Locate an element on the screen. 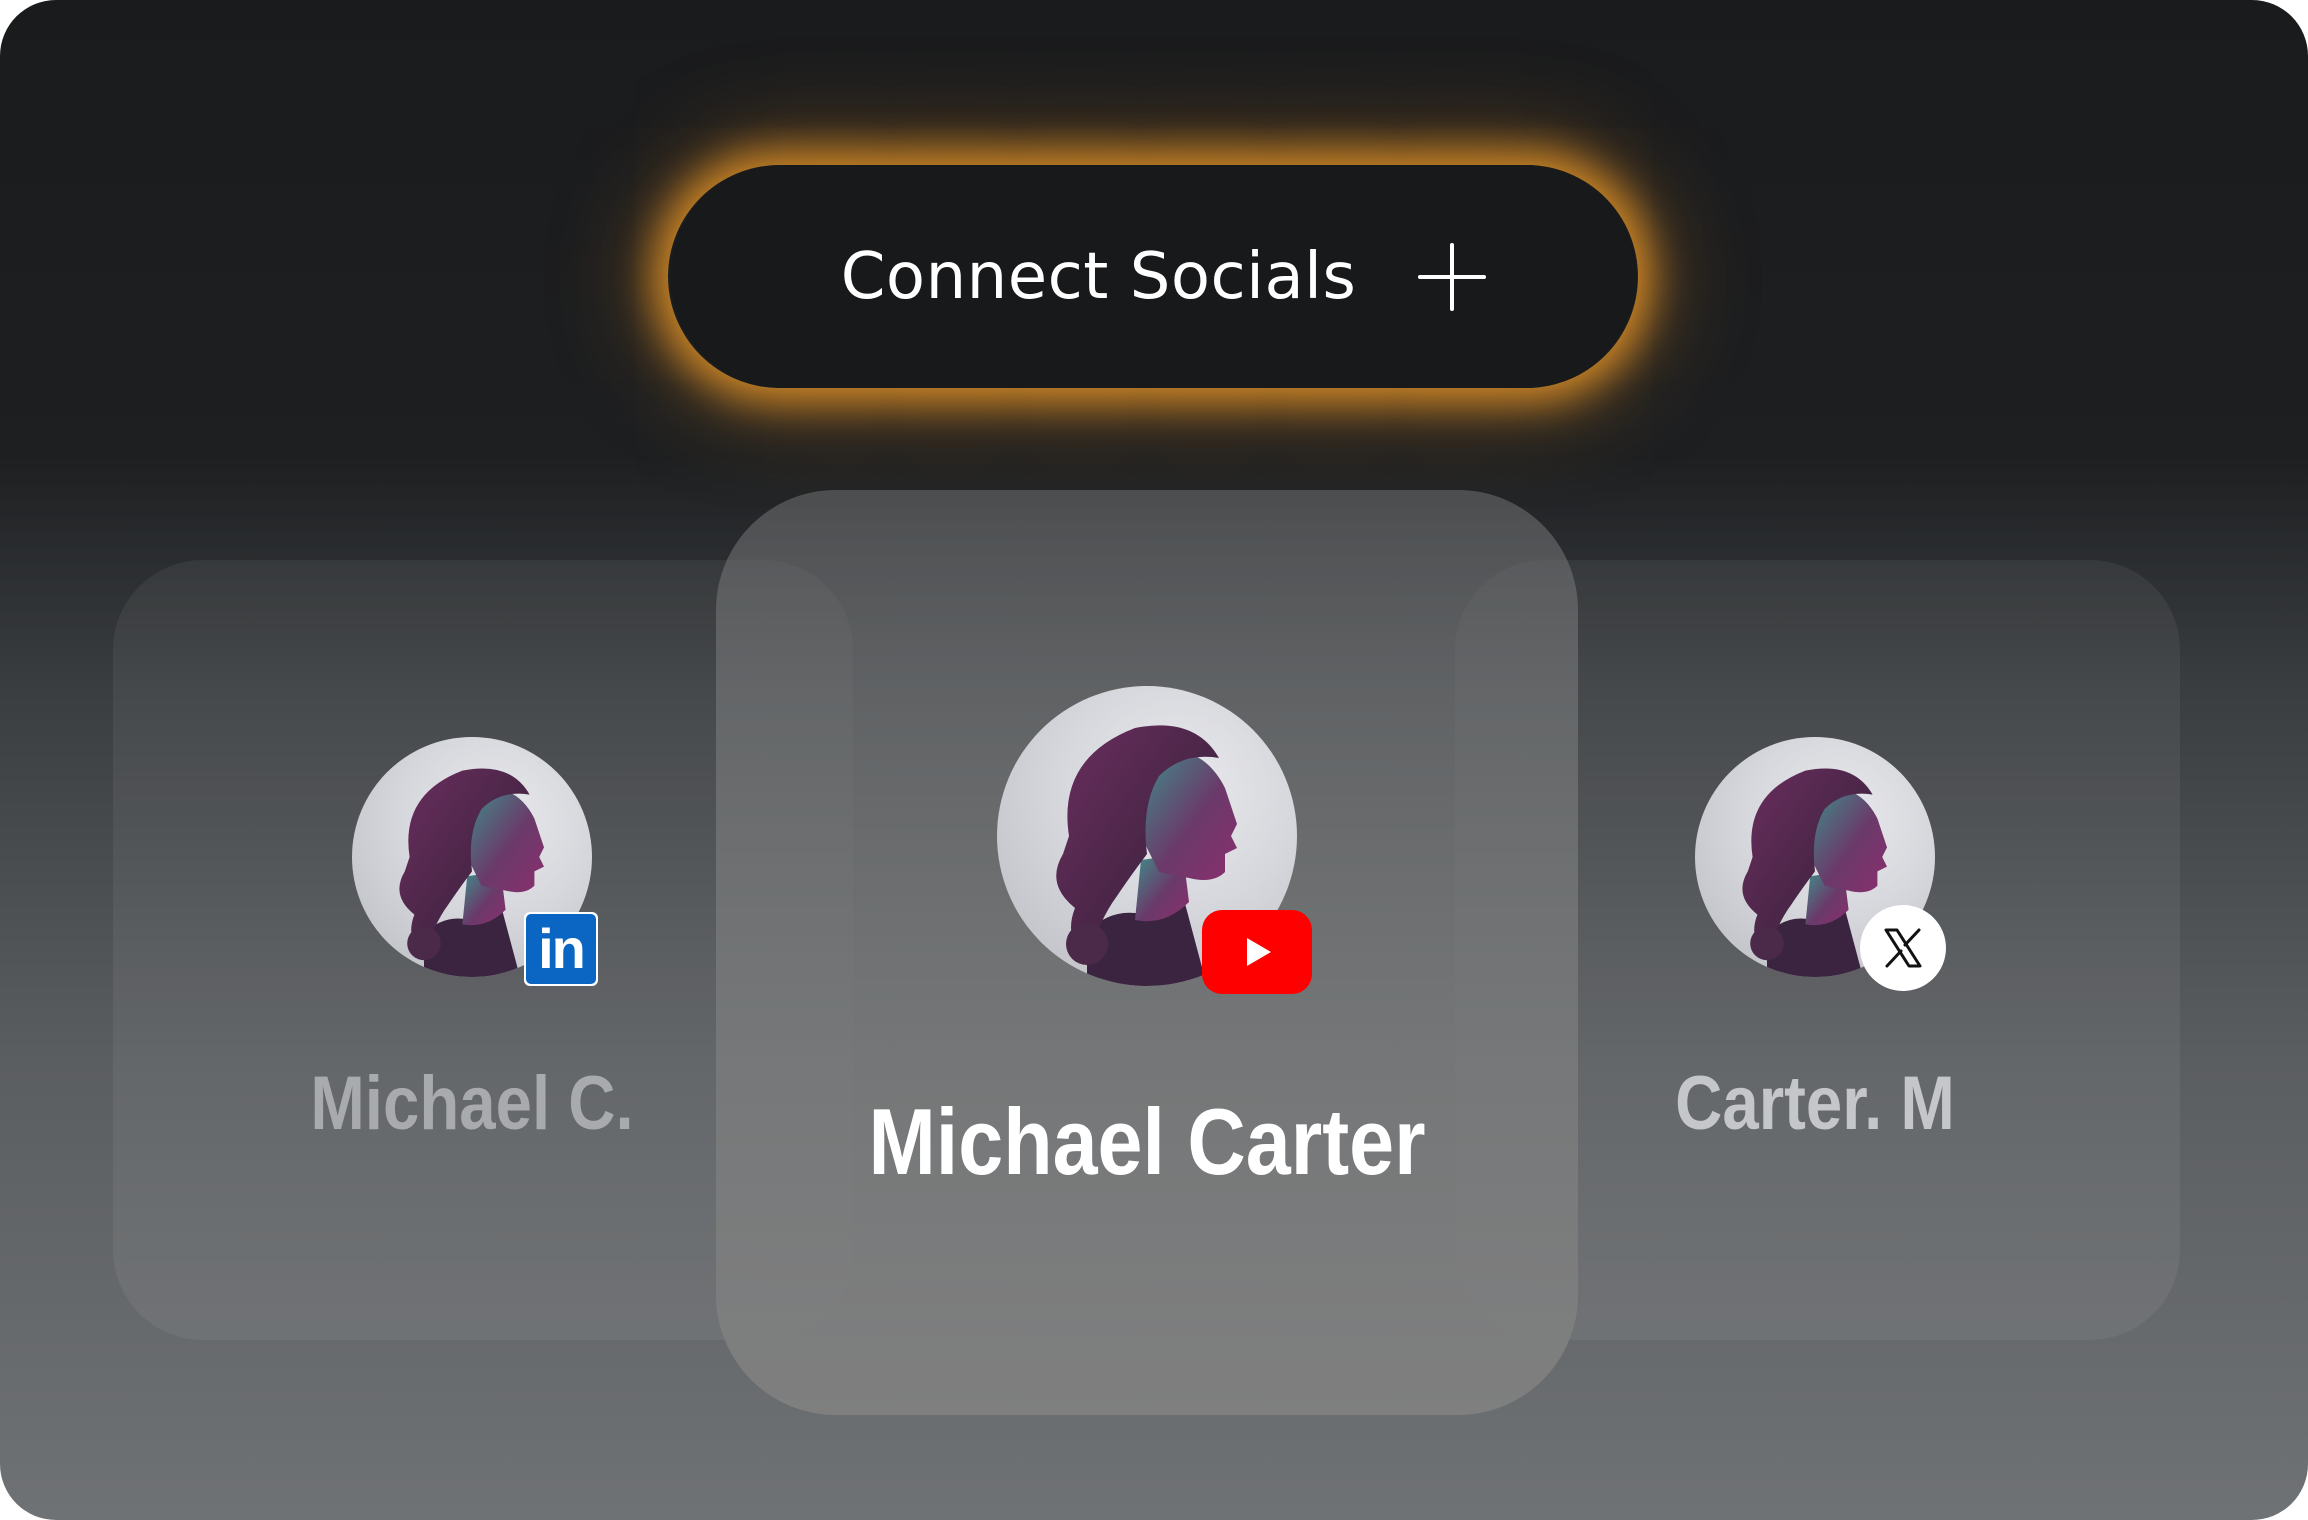 Image resolution: width=2308 pixels, height=1520 pixels. play-icon is located at coordinates (1259, 952).